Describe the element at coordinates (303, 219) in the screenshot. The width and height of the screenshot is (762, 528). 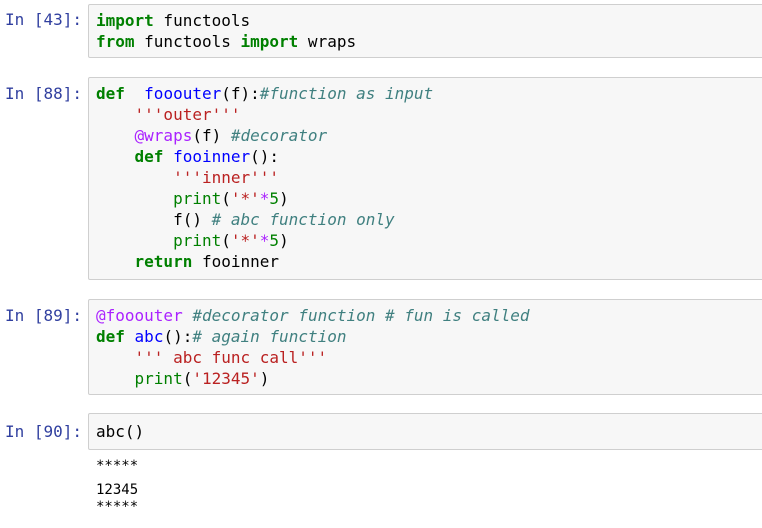
I see `code-token: # abc function only` at that location.